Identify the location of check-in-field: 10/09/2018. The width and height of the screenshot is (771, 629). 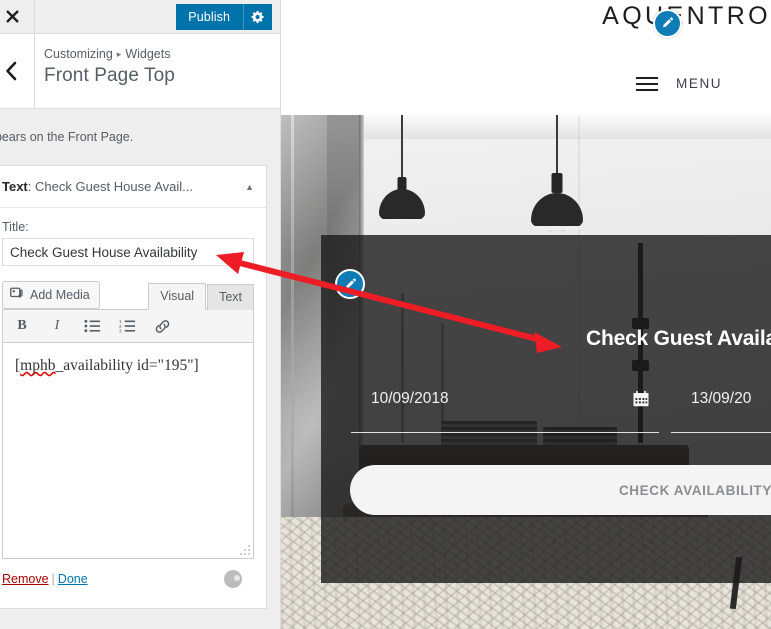
(511, 411).